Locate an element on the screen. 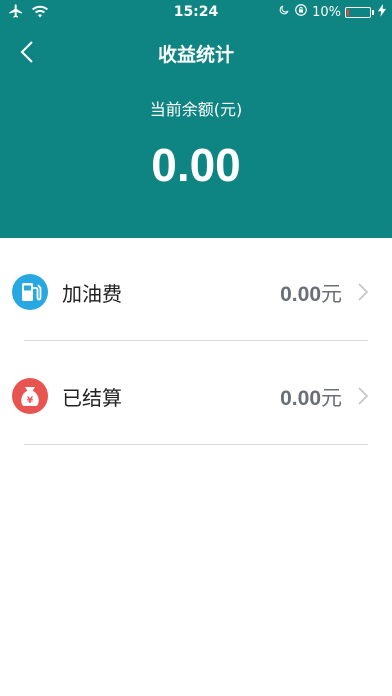 This screenshot has width=392, height=696. list-item-settled: ¥ 已结算 0.00元 is located at coordinates (196, 394).